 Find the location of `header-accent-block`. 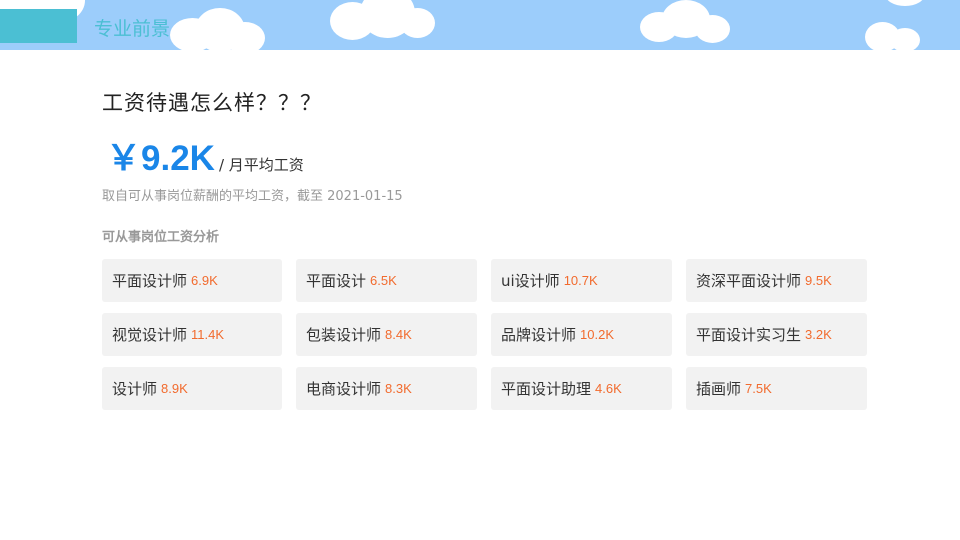

header-accent-block is located at coordinates (38, 26).